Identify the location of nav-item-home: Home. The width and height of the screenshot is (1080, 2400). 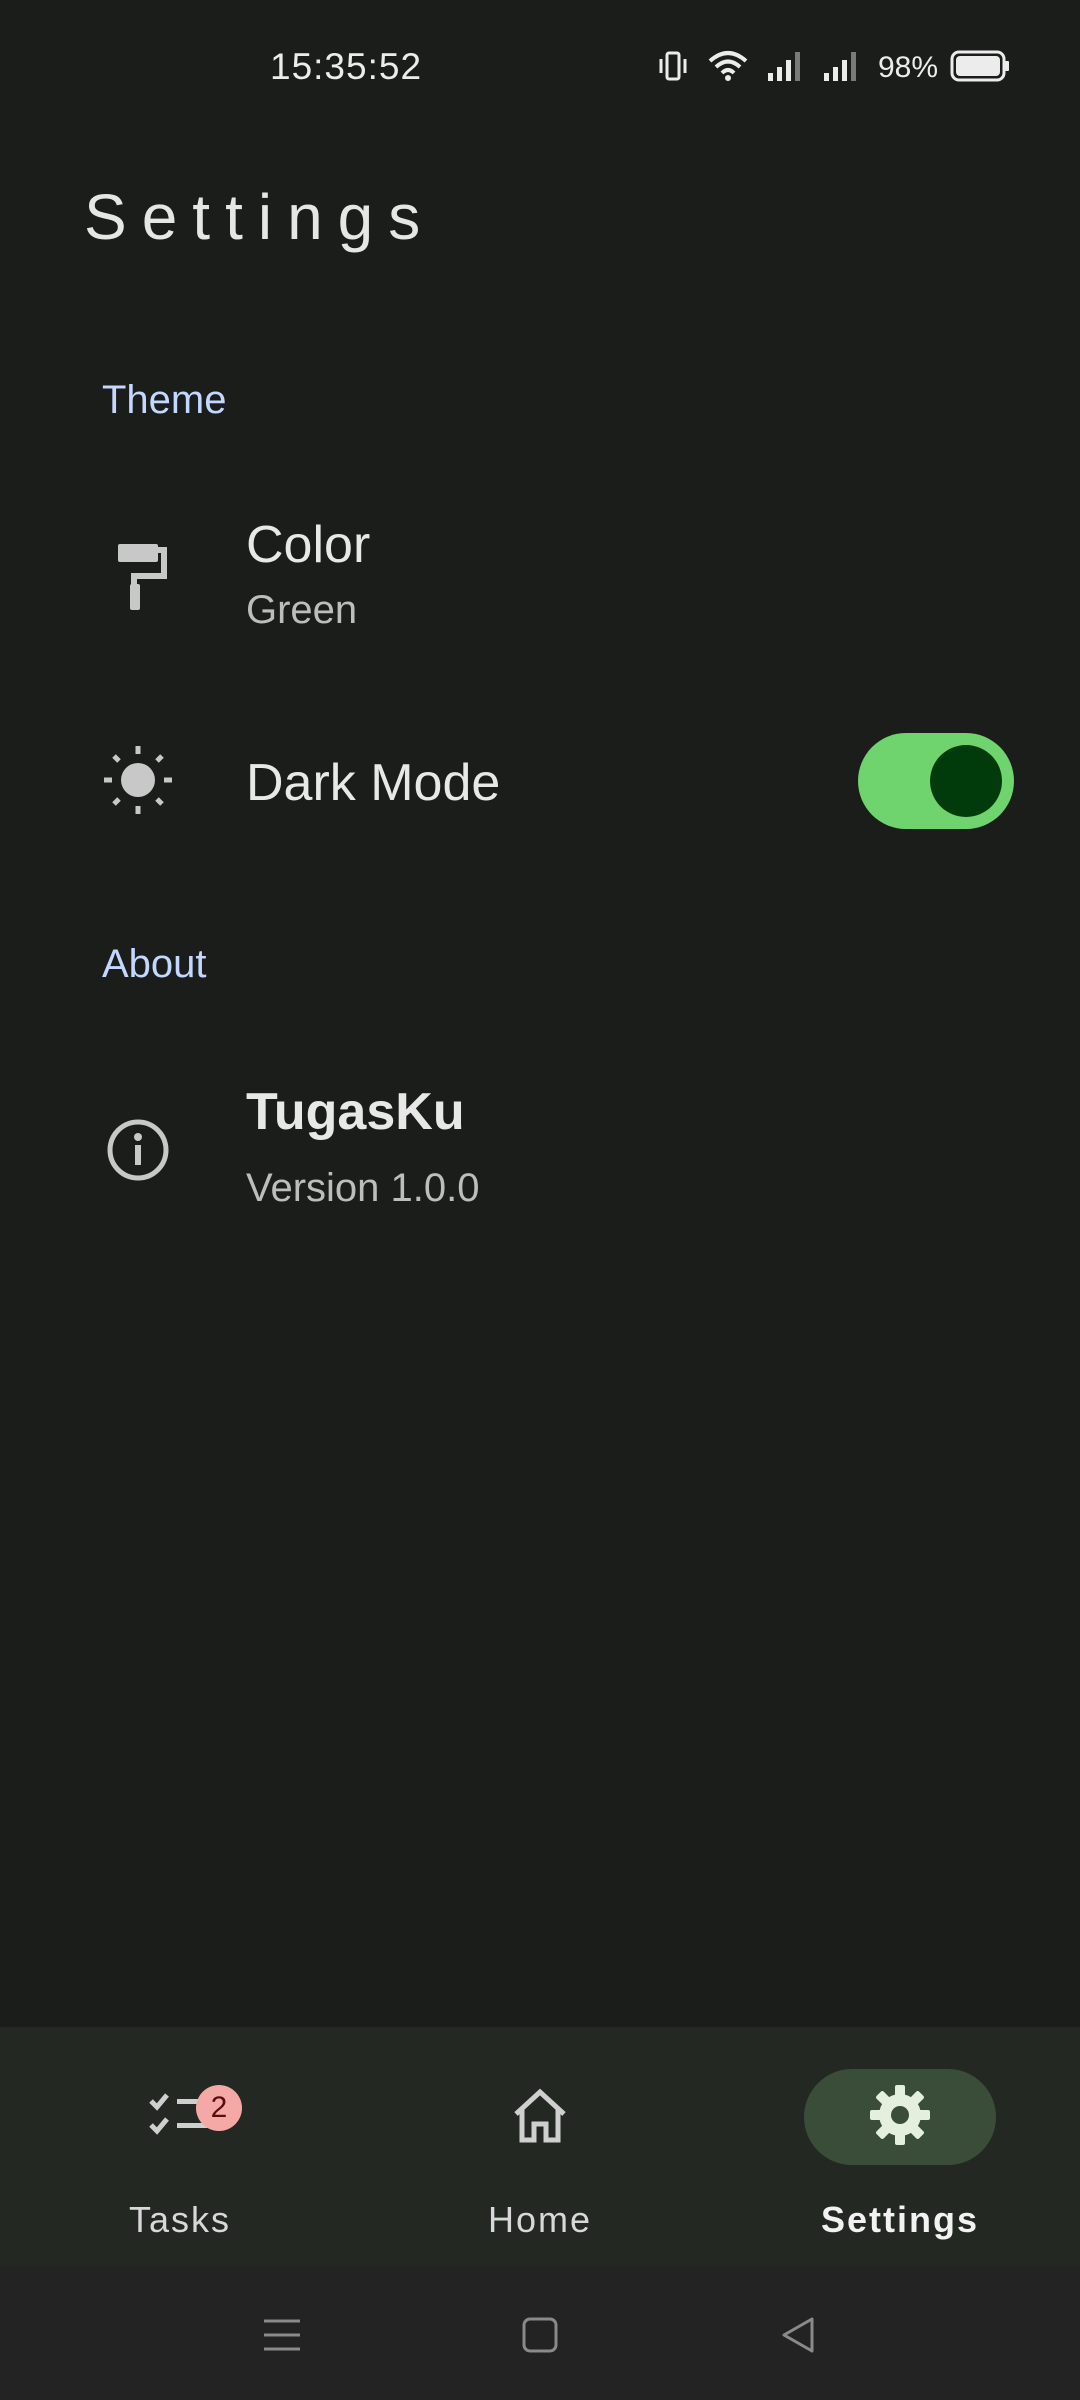
(540, 2147).